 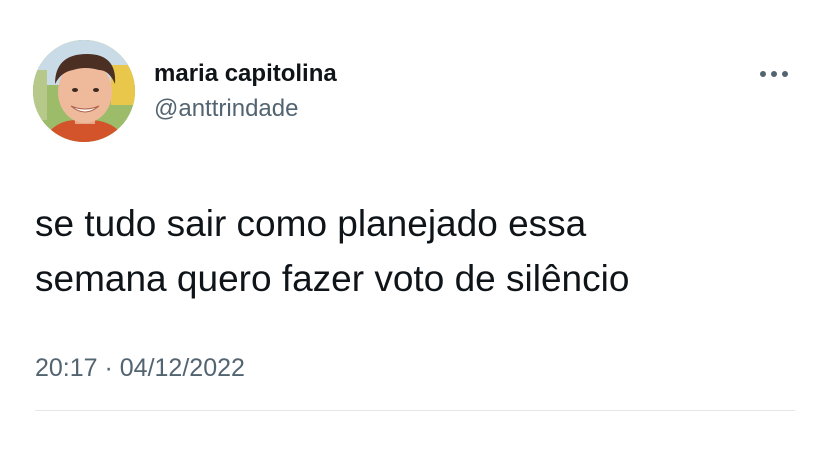 What do you see at coordinates (415, 410) in the screenshot?
I see `divider` at bounding box center [415, 410].